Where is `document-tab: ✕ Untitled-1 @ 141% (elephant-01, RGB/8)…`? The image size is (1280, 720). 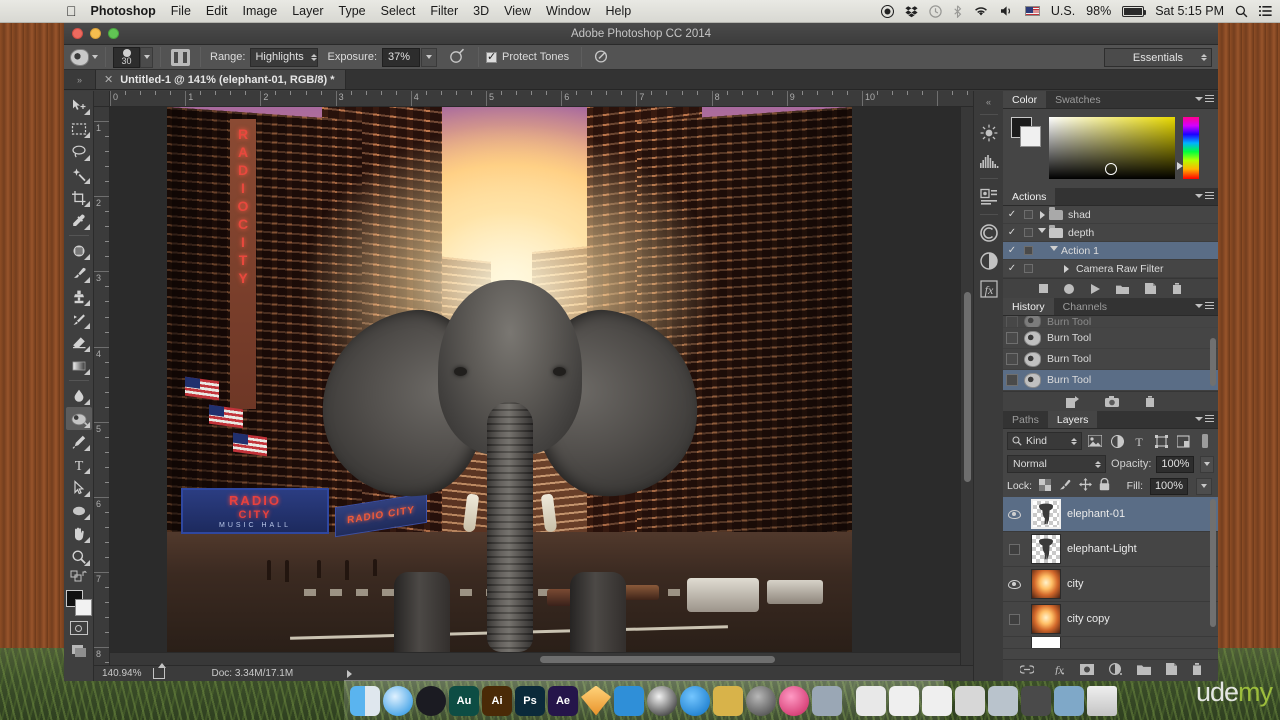
document-tab: ✕ Untitled-1 @ 141% (elephant-01, RGB/8)… is located at coordinates (221, 79).